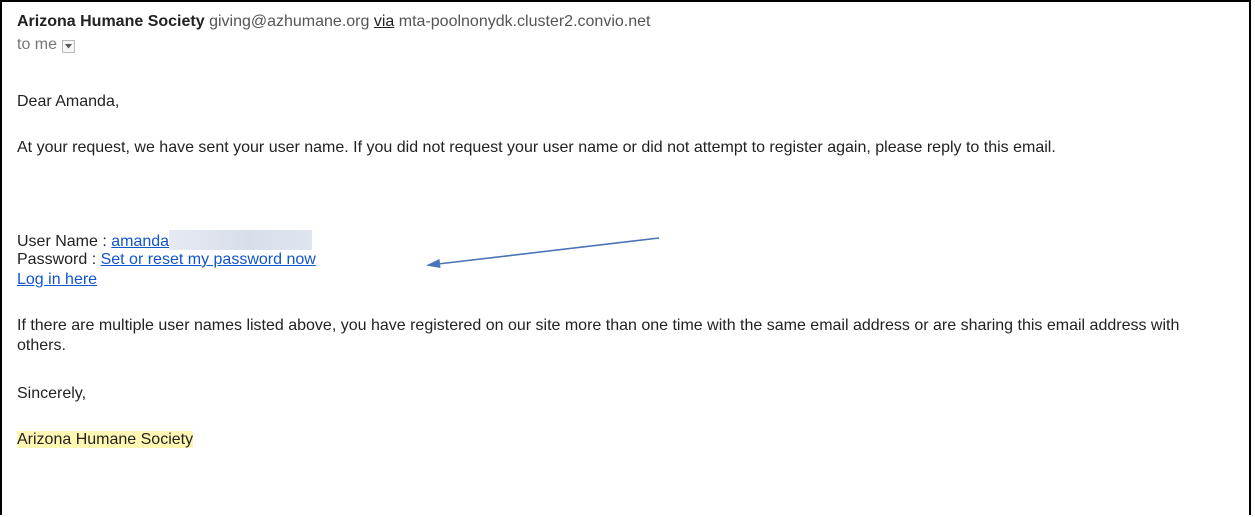 The width and height of the screenshot is (1255, 517). What do you see at coordinates (140, 241) in the screenshot?
I see `username-link: amanda` at bounding box center [140, 241].